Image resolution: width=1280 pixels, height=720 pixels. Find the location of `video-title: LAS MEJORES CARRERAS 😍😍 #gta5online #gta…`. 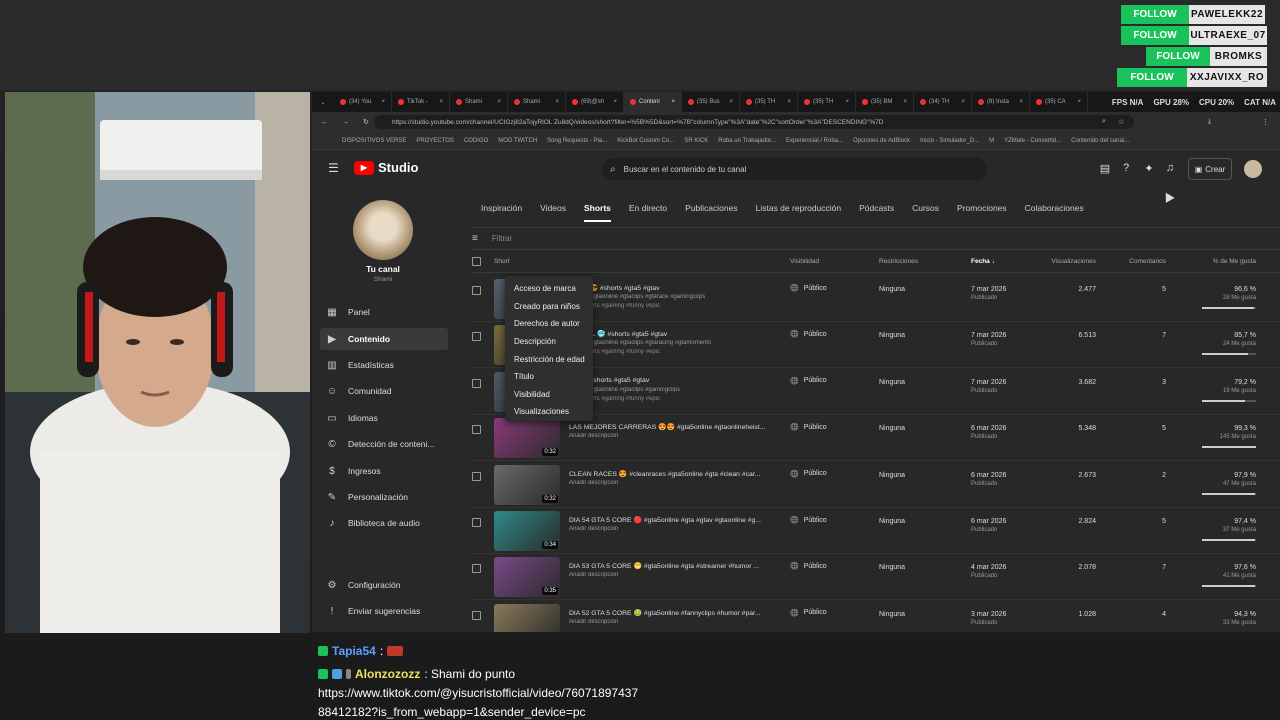

video-title: LAS MEJORES CARRERAS 😍😍 #gta5online #gta… is located at coordinates (669, 427).